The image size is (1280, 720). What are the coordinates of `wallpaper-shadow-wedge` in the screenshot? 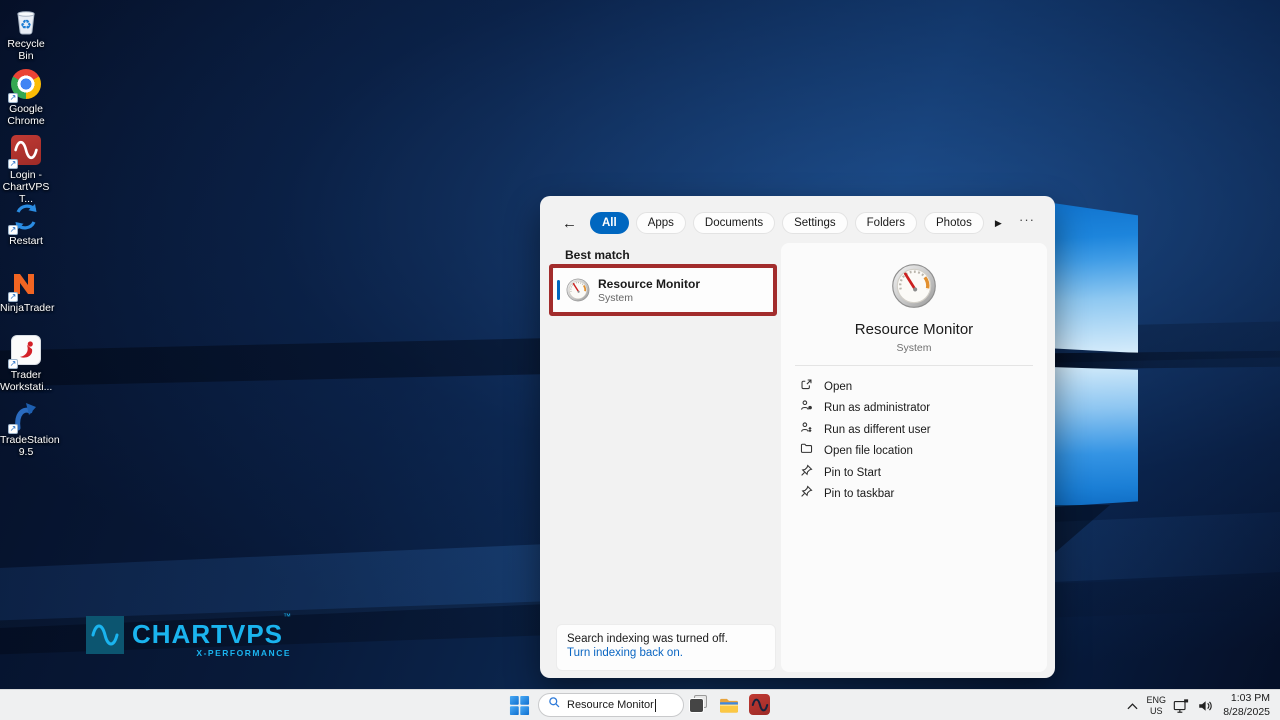 It's located at (1080, 531).